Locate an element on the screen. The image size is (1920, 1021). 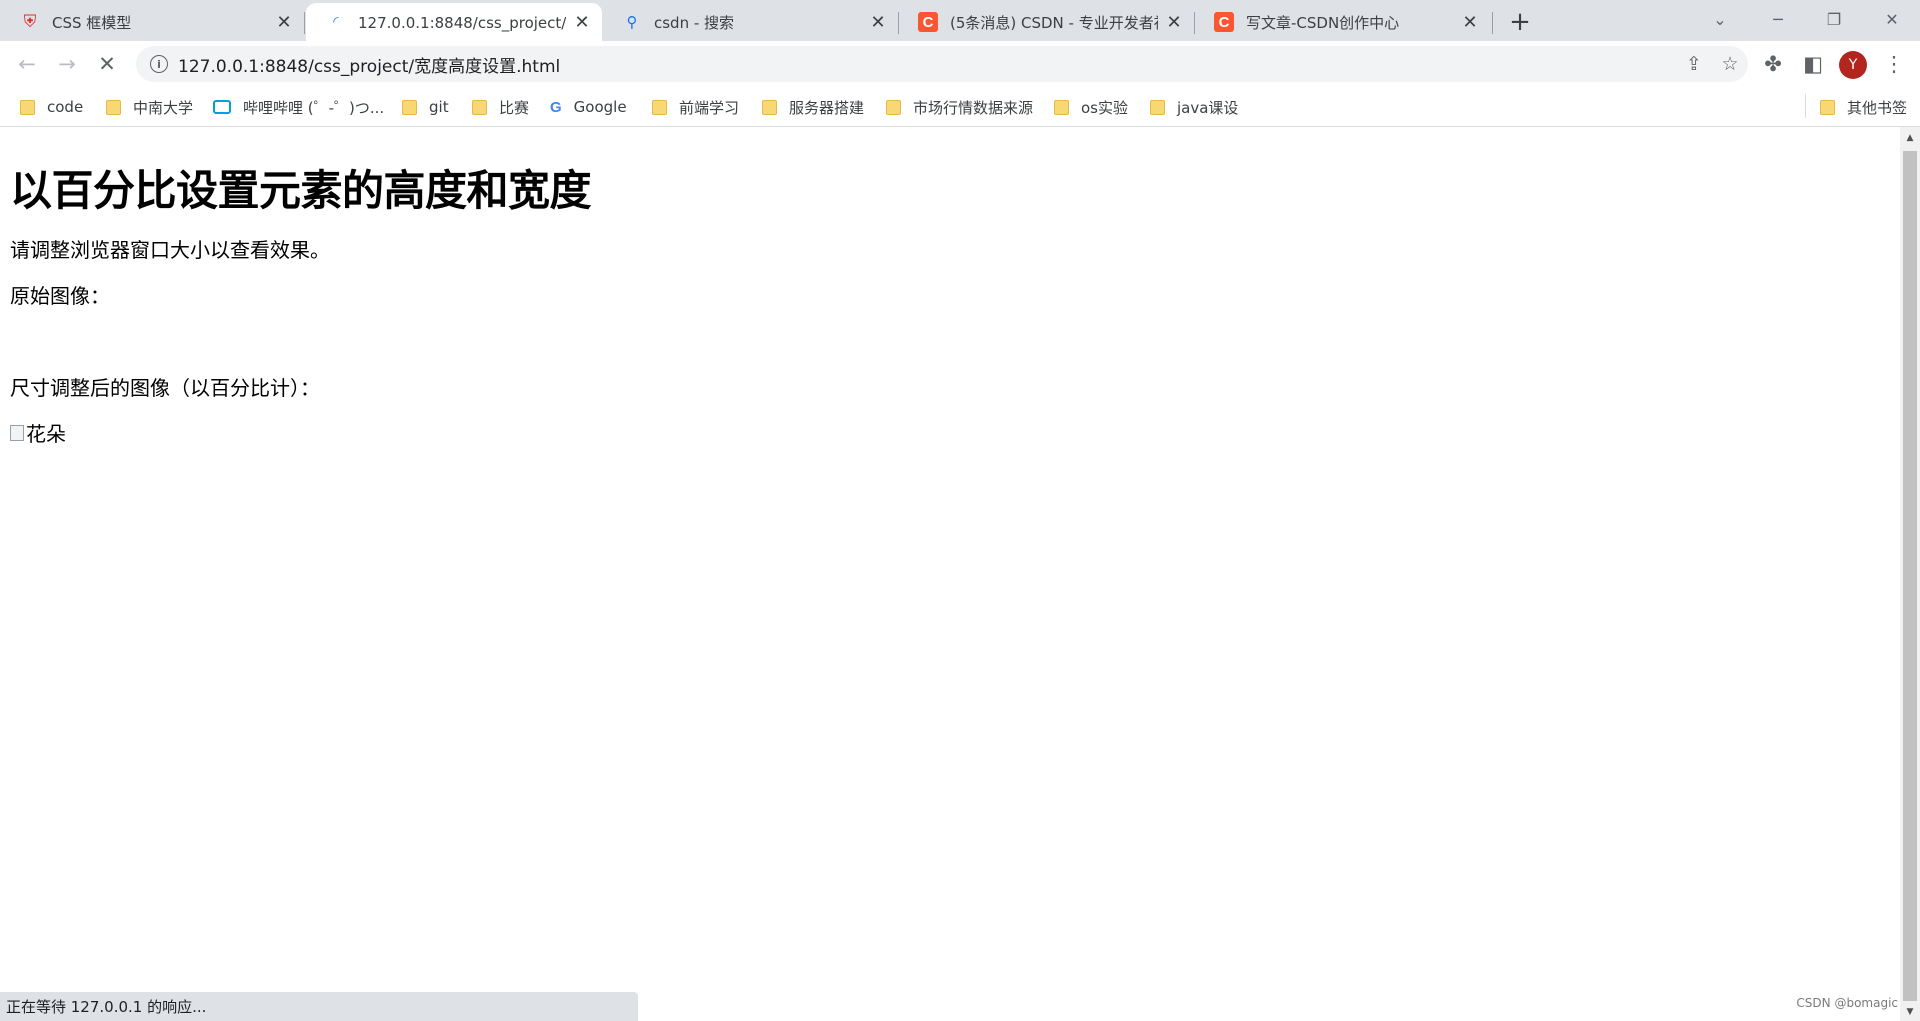
bookmark-os-lab: os实验 is located at coordinates (1091, 107).